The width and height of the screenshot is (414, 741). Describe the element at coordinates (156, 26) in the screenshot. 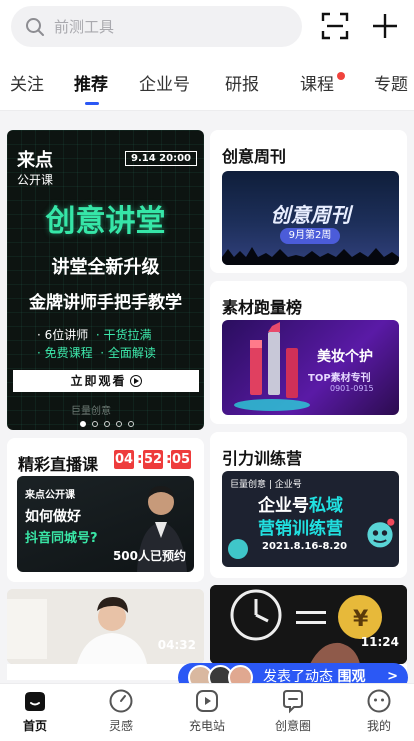

I see `search-bar: 前测工具` at that location.